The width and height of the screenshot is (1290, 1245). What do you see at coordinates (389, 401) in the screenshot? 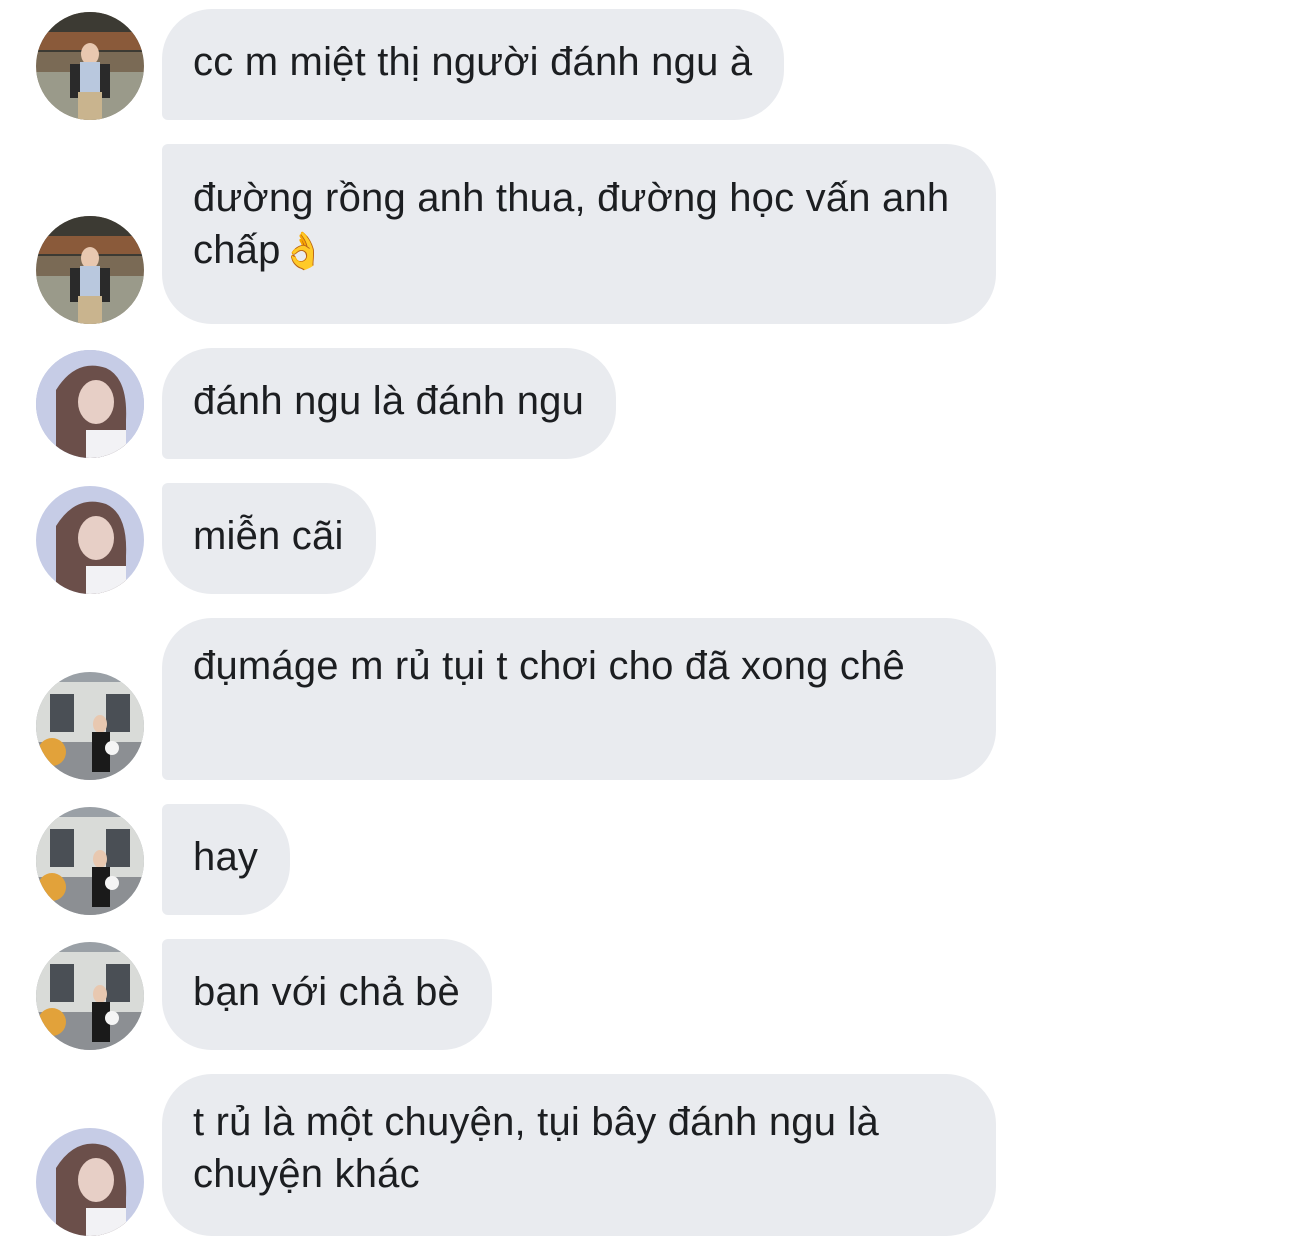
I see `message-text: đánh ngu là đánh ngu` at bounding box center [389, 401].